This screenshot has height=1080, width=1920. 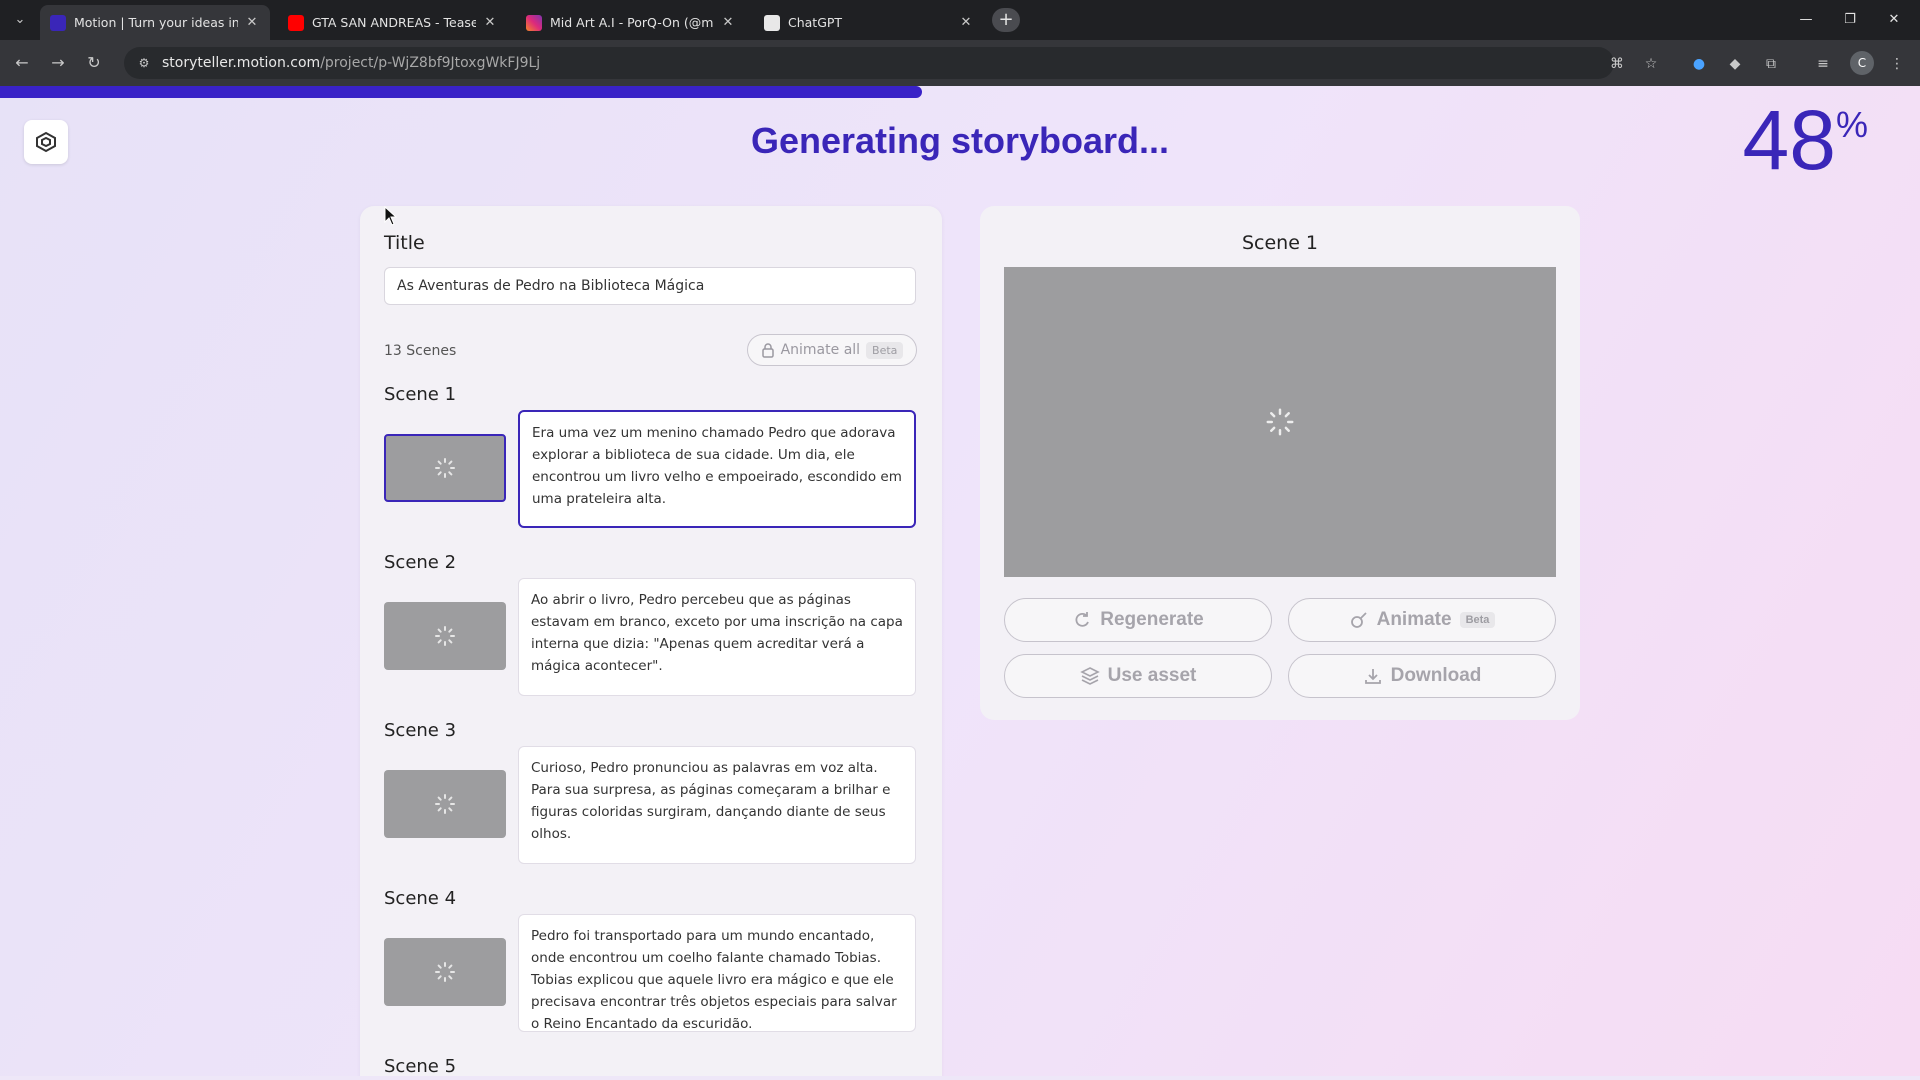 What do you see at coordinates (1806, 20) in the screenshot?
I see `minimize-icon: —` at bounding box center [1806, 20].